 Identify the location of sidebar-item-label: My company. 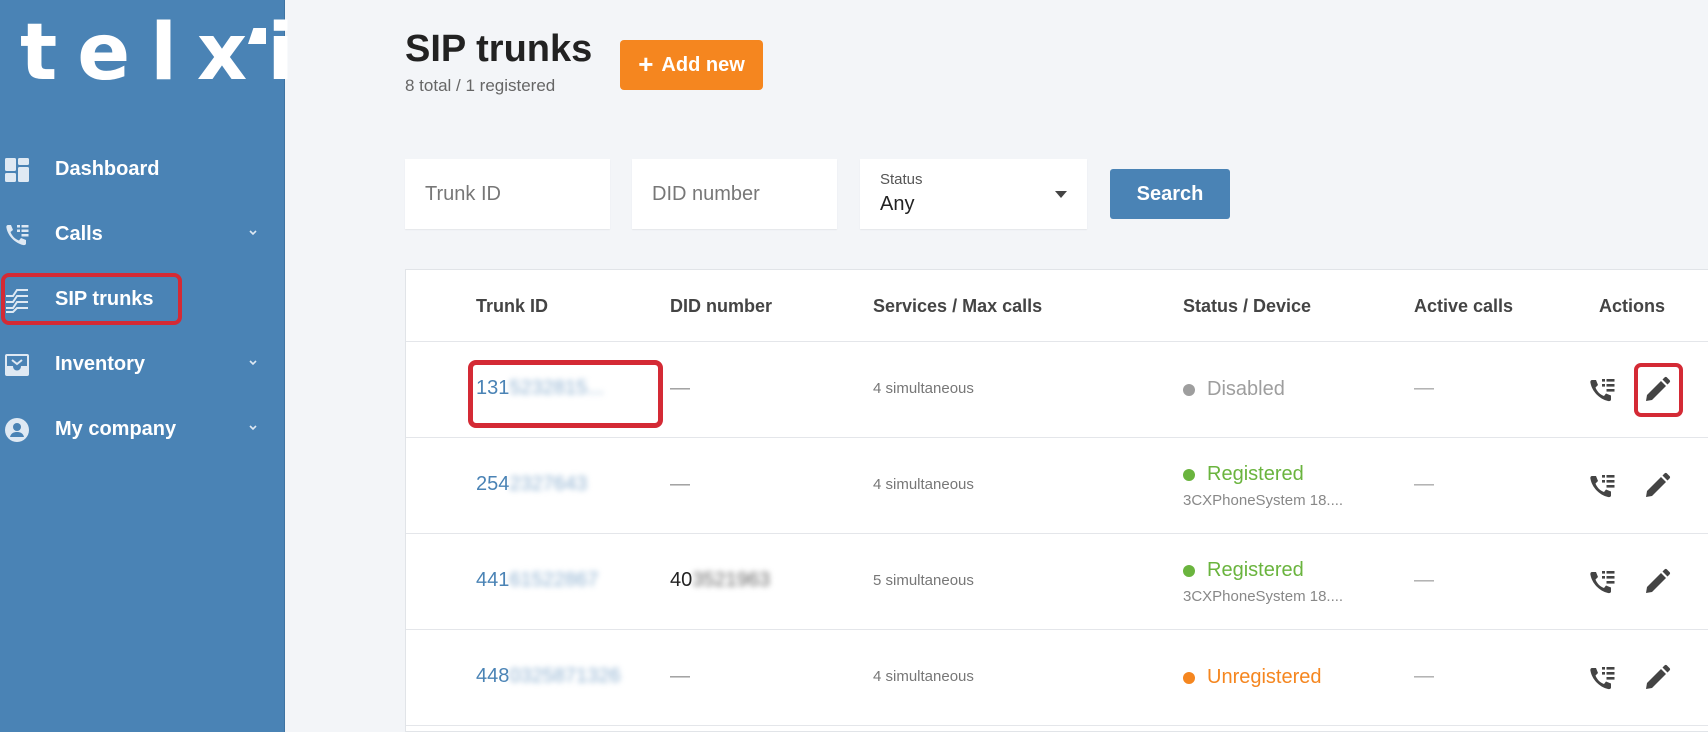
(116, 428).